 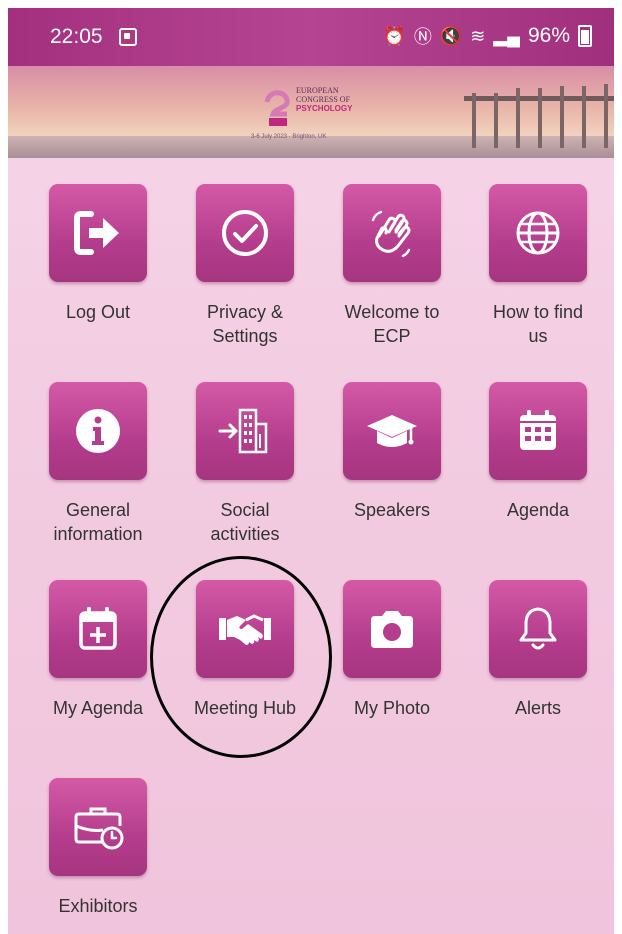 I want to click on tile-welcome: Welcome to ECP, so click(x=392, y=266).